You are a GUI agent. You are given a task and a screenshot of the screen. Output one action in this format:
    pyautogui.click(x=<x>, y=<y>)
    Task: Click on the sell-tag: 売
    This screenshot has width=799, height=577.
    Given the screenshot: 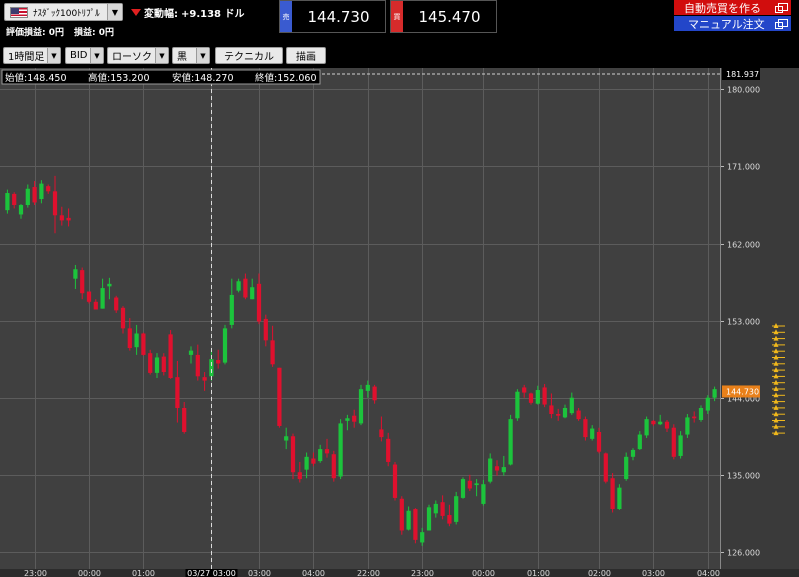 What is the action you would take?
    pyautogui.click(x=286, y=16)
    